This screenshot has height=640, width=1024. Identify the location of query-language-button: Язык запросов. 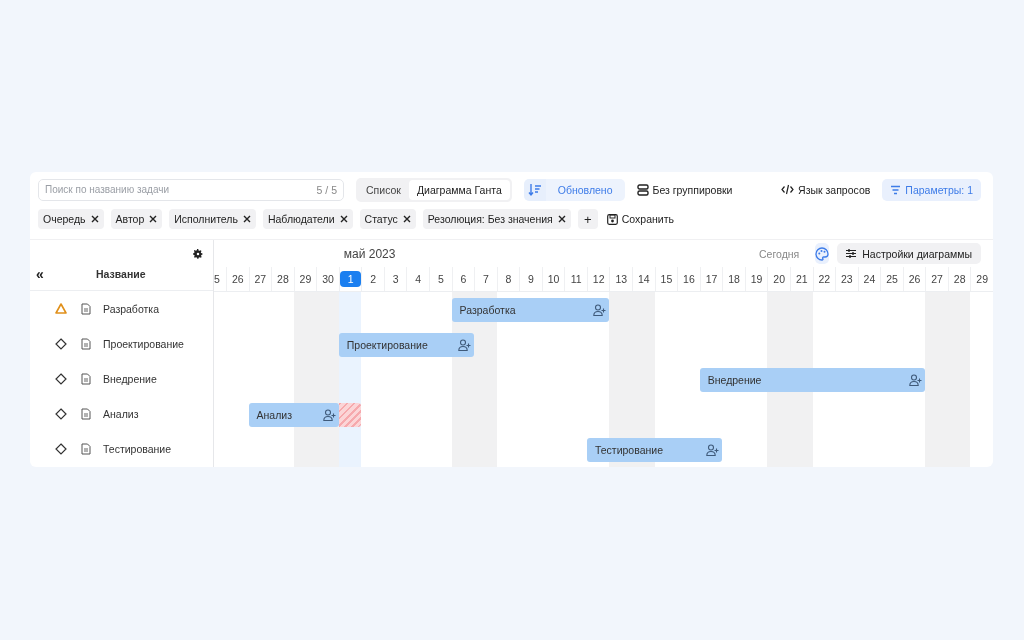
(826, 189).